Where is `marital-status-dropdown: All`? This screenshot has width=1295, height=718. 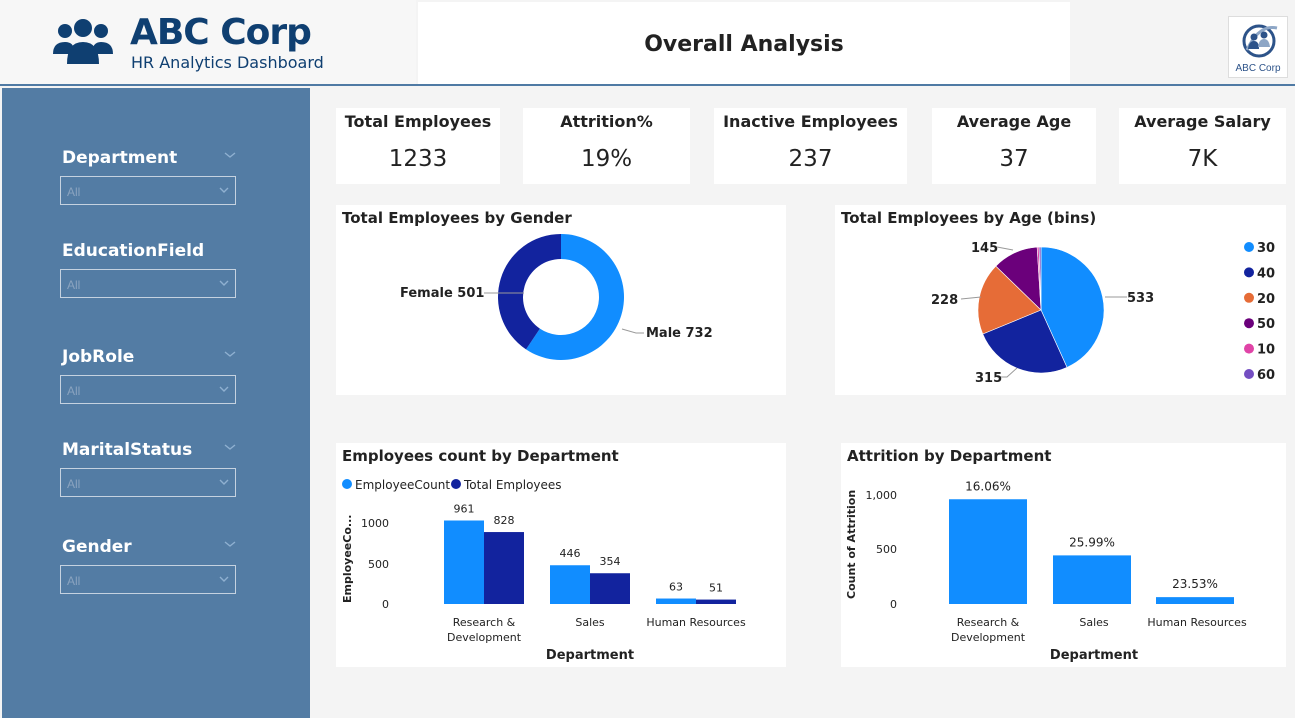
marital-status-dropdown: All is located at coordinates (148, 482).